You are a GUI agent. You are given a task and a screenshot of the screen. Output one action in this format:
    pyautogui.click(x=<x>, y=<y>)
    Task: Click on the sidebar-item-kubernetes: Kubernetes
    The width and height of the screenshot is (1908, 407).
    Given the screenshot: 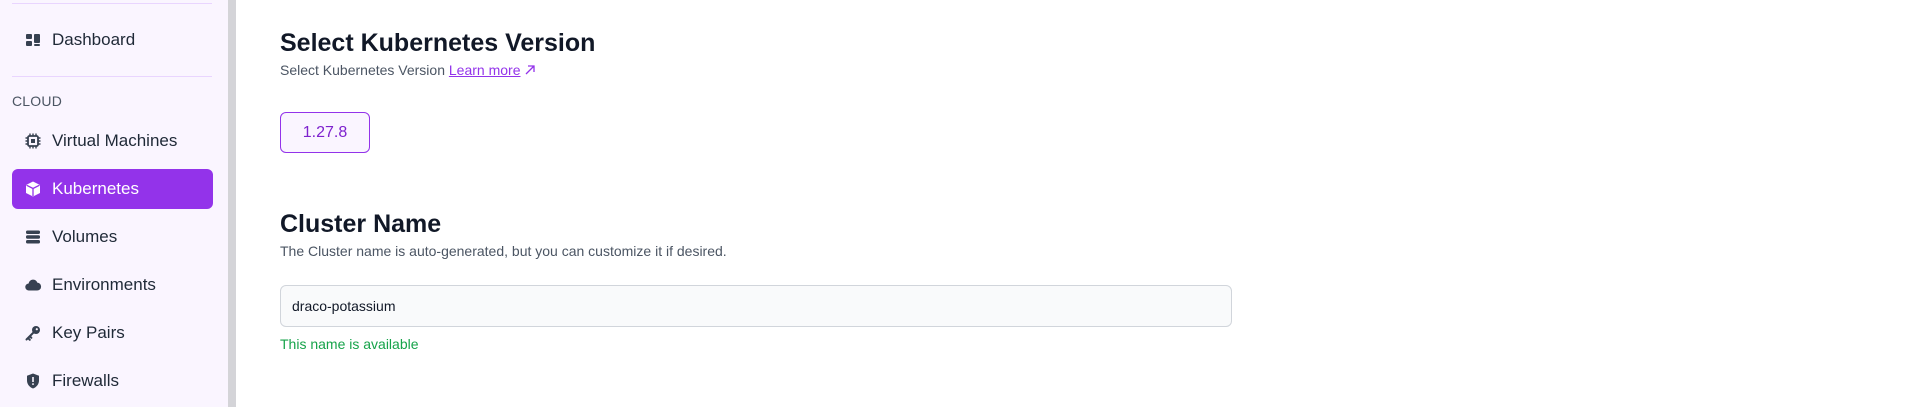 What is the action you would take?
    pyautogui.click(x=112, y=189)
    